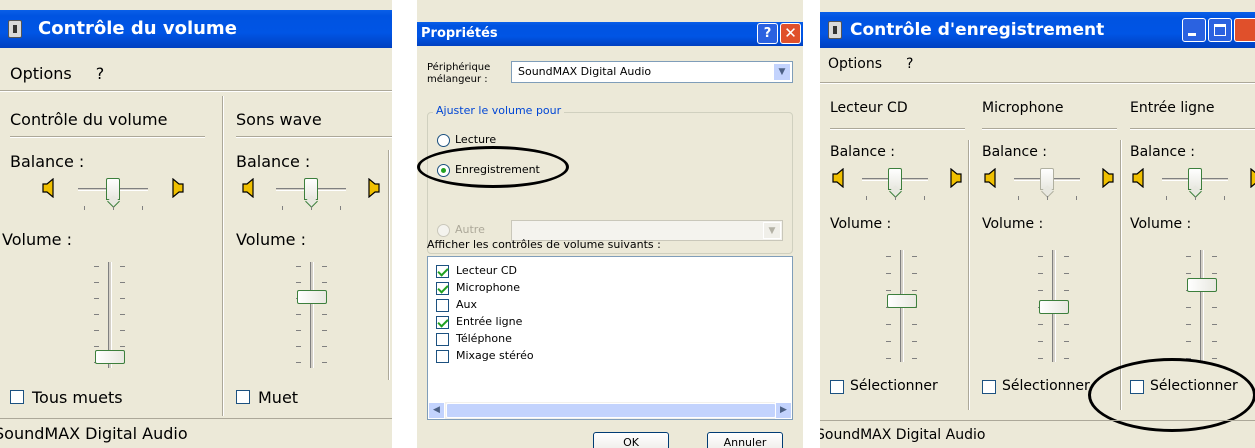 The width and height of the screenshot is (1255, 448). I want to click on control-label: Mixage stéréo, so click(495, 355).